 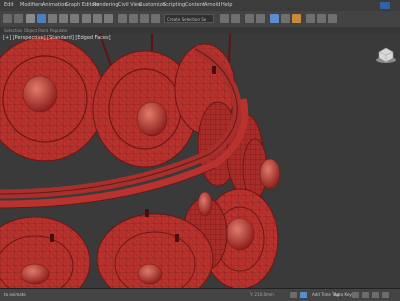 What do you see at coordinates (58, 30) in the screenshot?
I see `ribbon-populate: Populate` at bounding box center [58, 30].